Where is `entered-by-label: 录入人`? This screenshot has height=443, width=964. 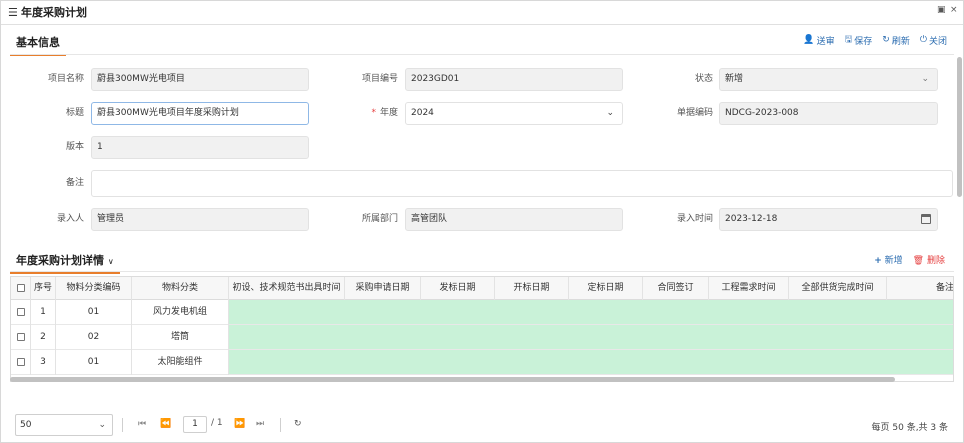 entered-by-label: 录入人 is located at coordinates (70, 219).